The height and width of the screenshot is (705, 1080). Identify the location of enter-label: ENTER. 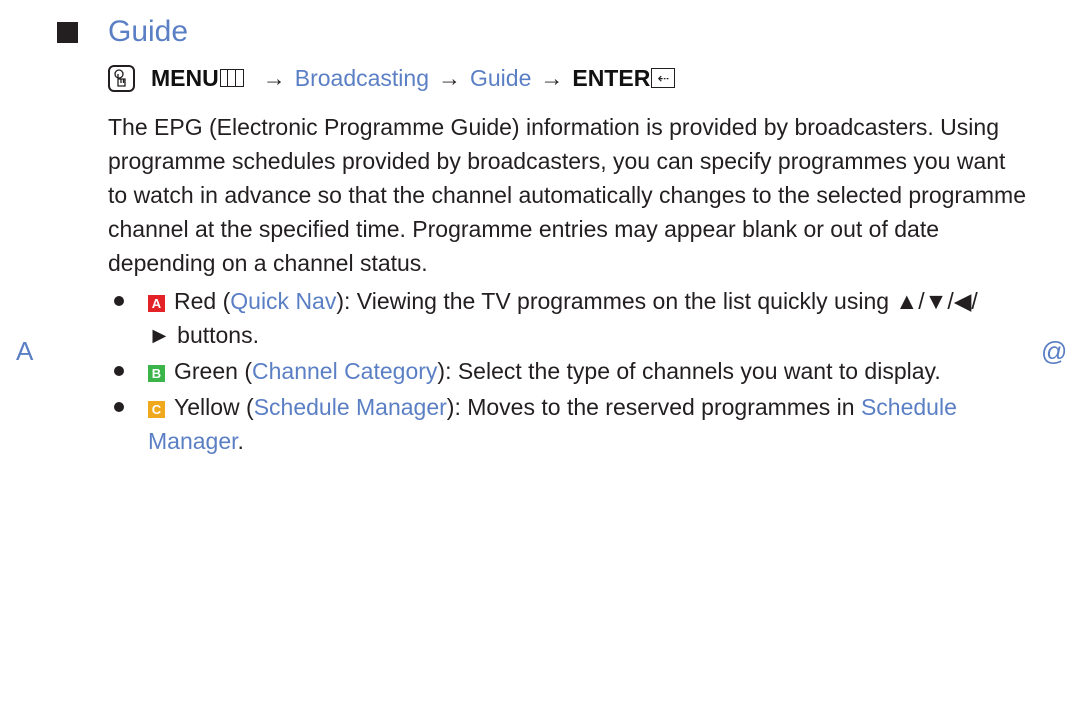
(611, 77).